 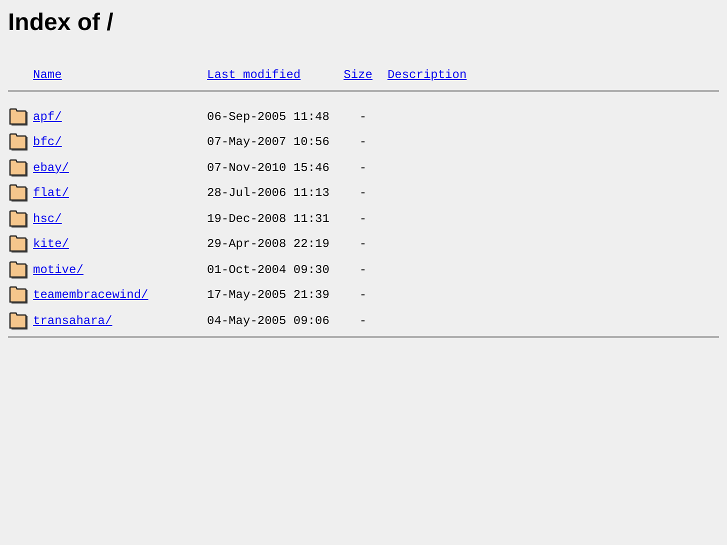 What do you see at coordinates (254, 75) in the screenshot?
I see `column-header-link: Last modified` at bounding box center [254, 75].